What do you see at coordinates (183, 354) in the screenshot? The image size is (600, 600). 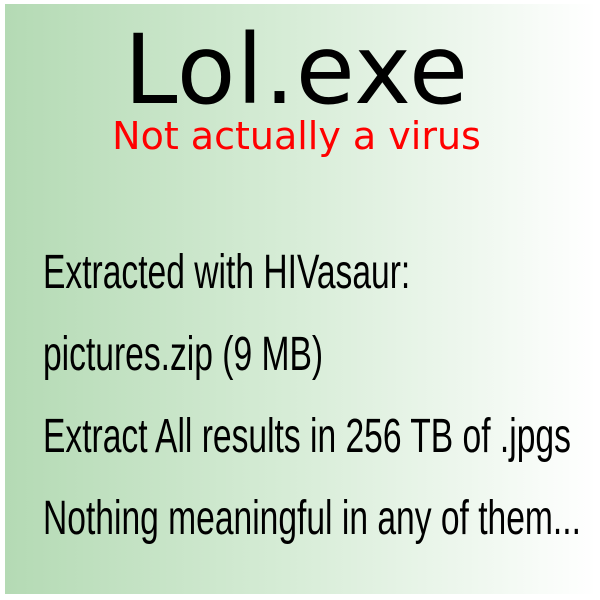 I see `text-line: pictures.zip (9 MB)` at bounding box center [183, 354].